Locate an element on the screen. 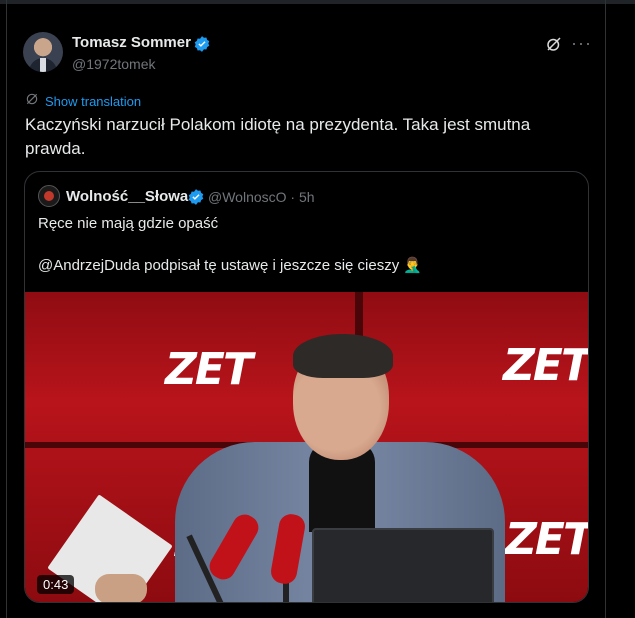 Image resolution: width=635 pixels, height=618 pixels. more-icon: ··· is located at coordinates (581, 43).